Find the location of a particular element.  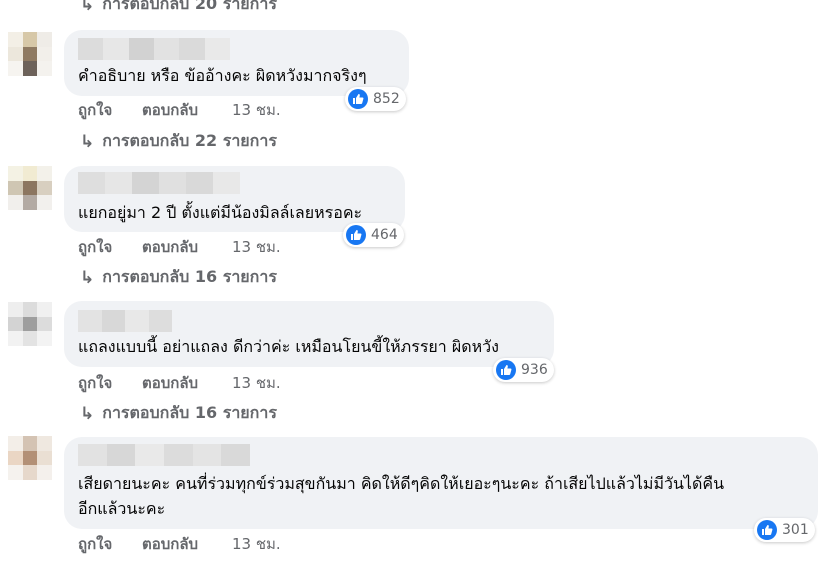

replies-label: การตอบกลับ 20 รายการ is located at coordinates (189, 6).